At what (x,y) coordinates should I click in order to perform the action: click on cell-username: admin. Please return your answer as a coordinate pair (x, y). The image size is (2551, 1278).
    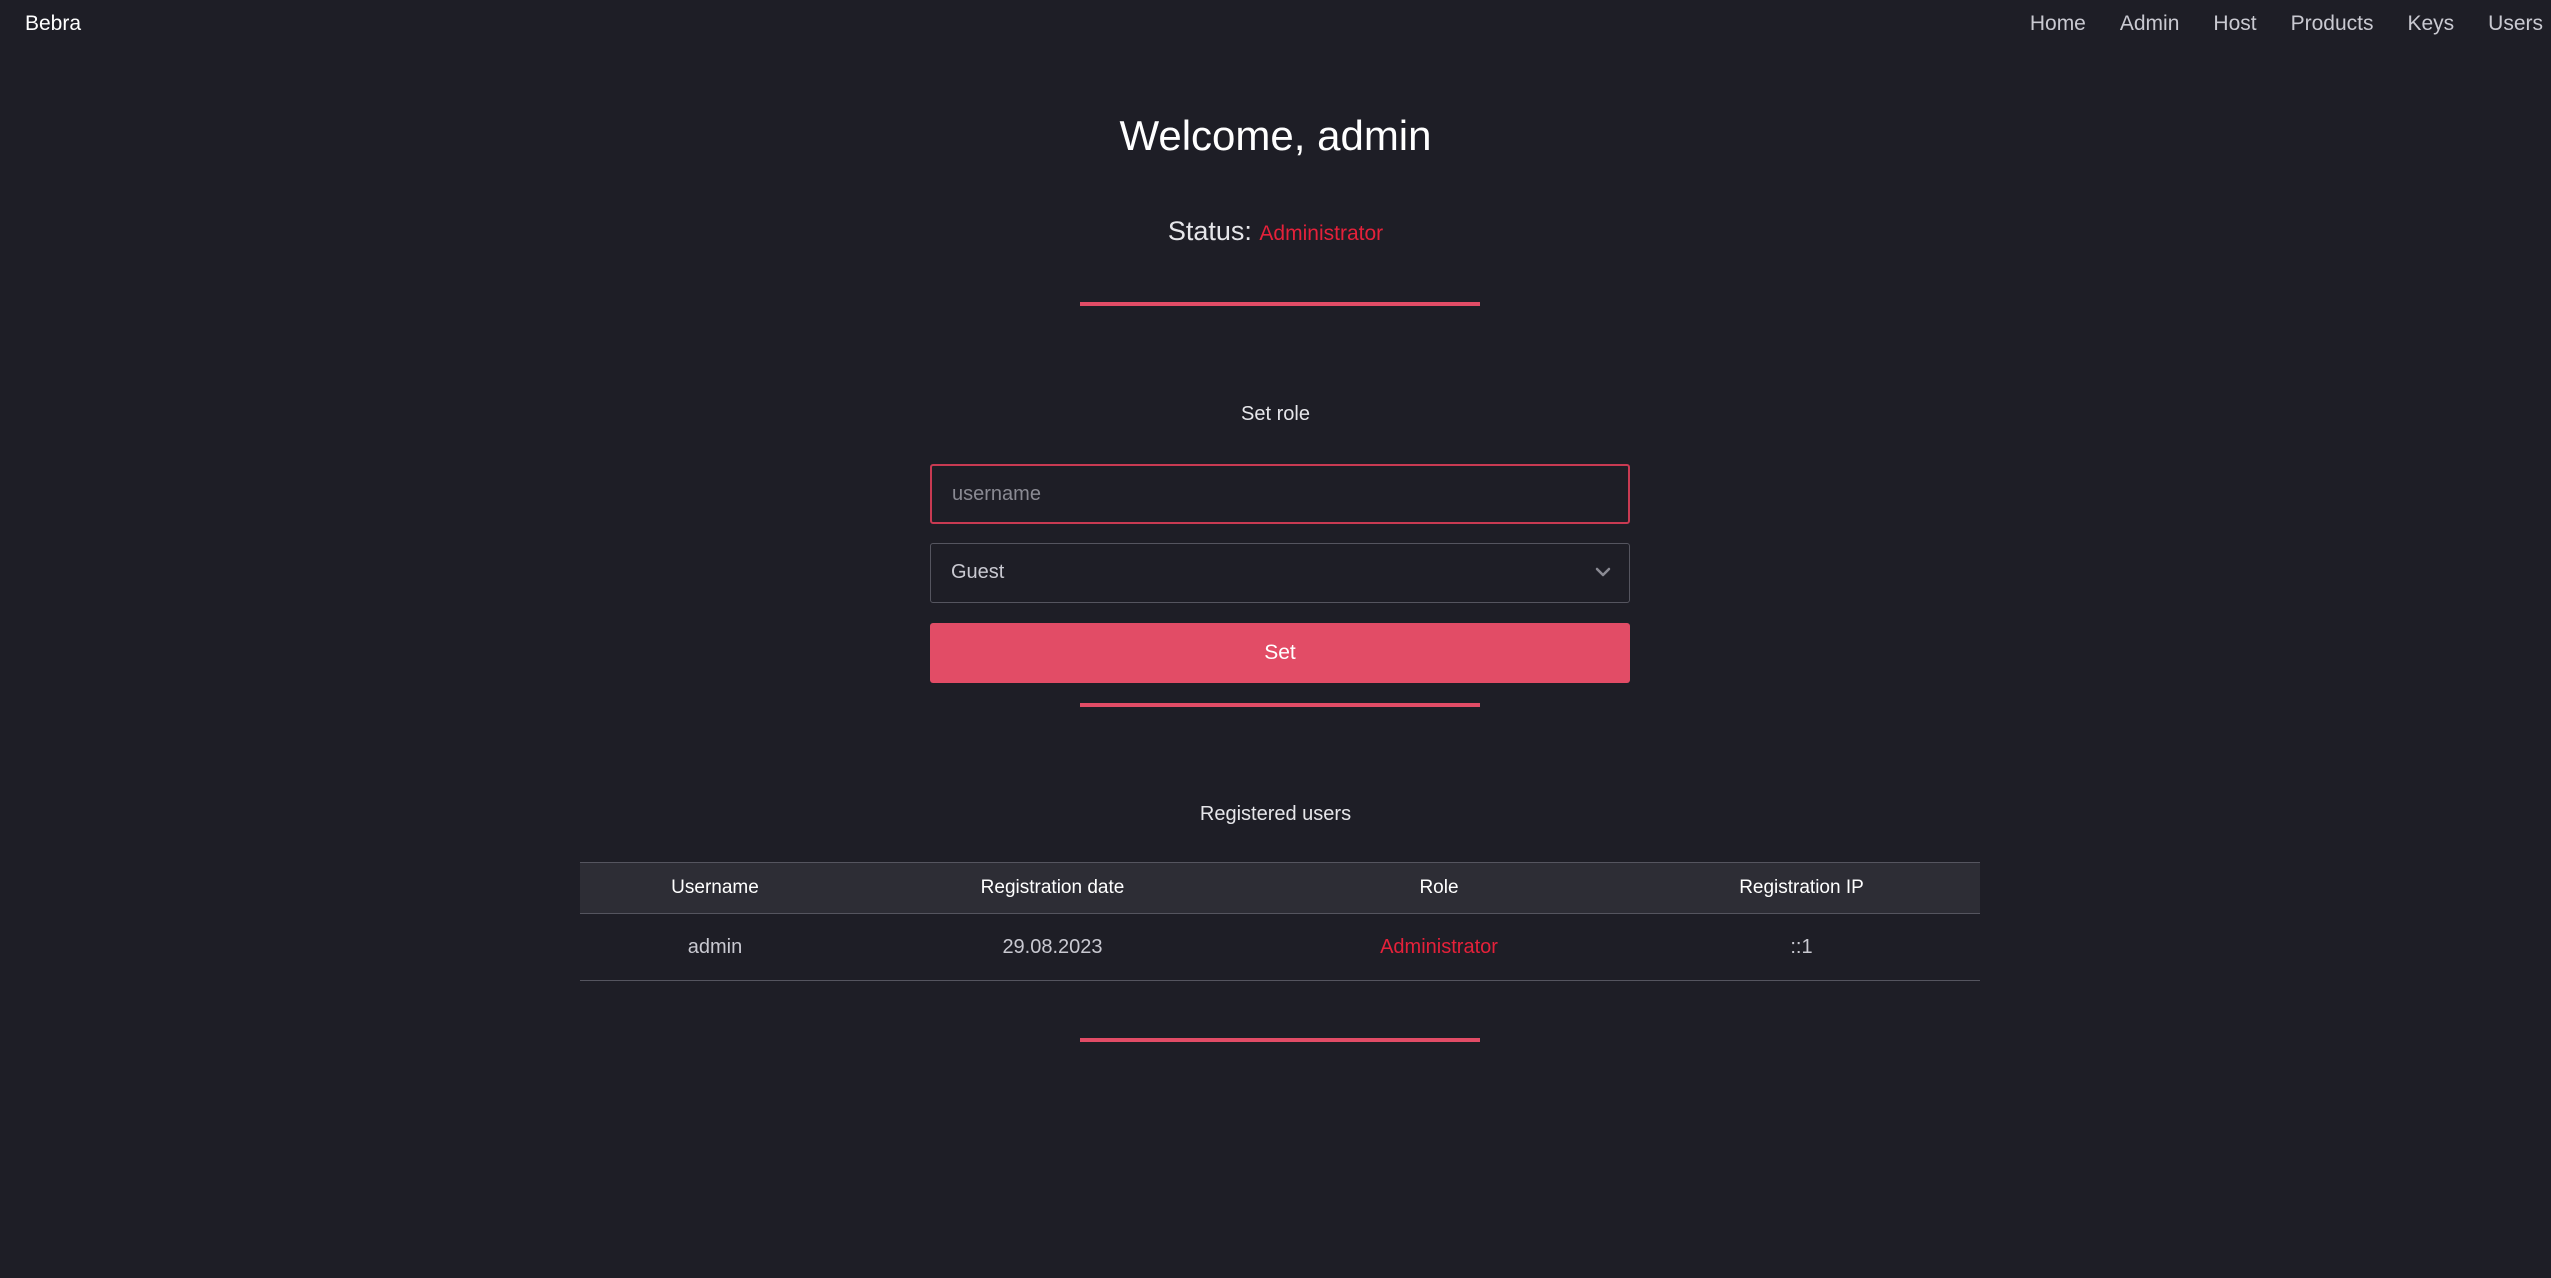
    Looking at the image, I should click on (715, 947).